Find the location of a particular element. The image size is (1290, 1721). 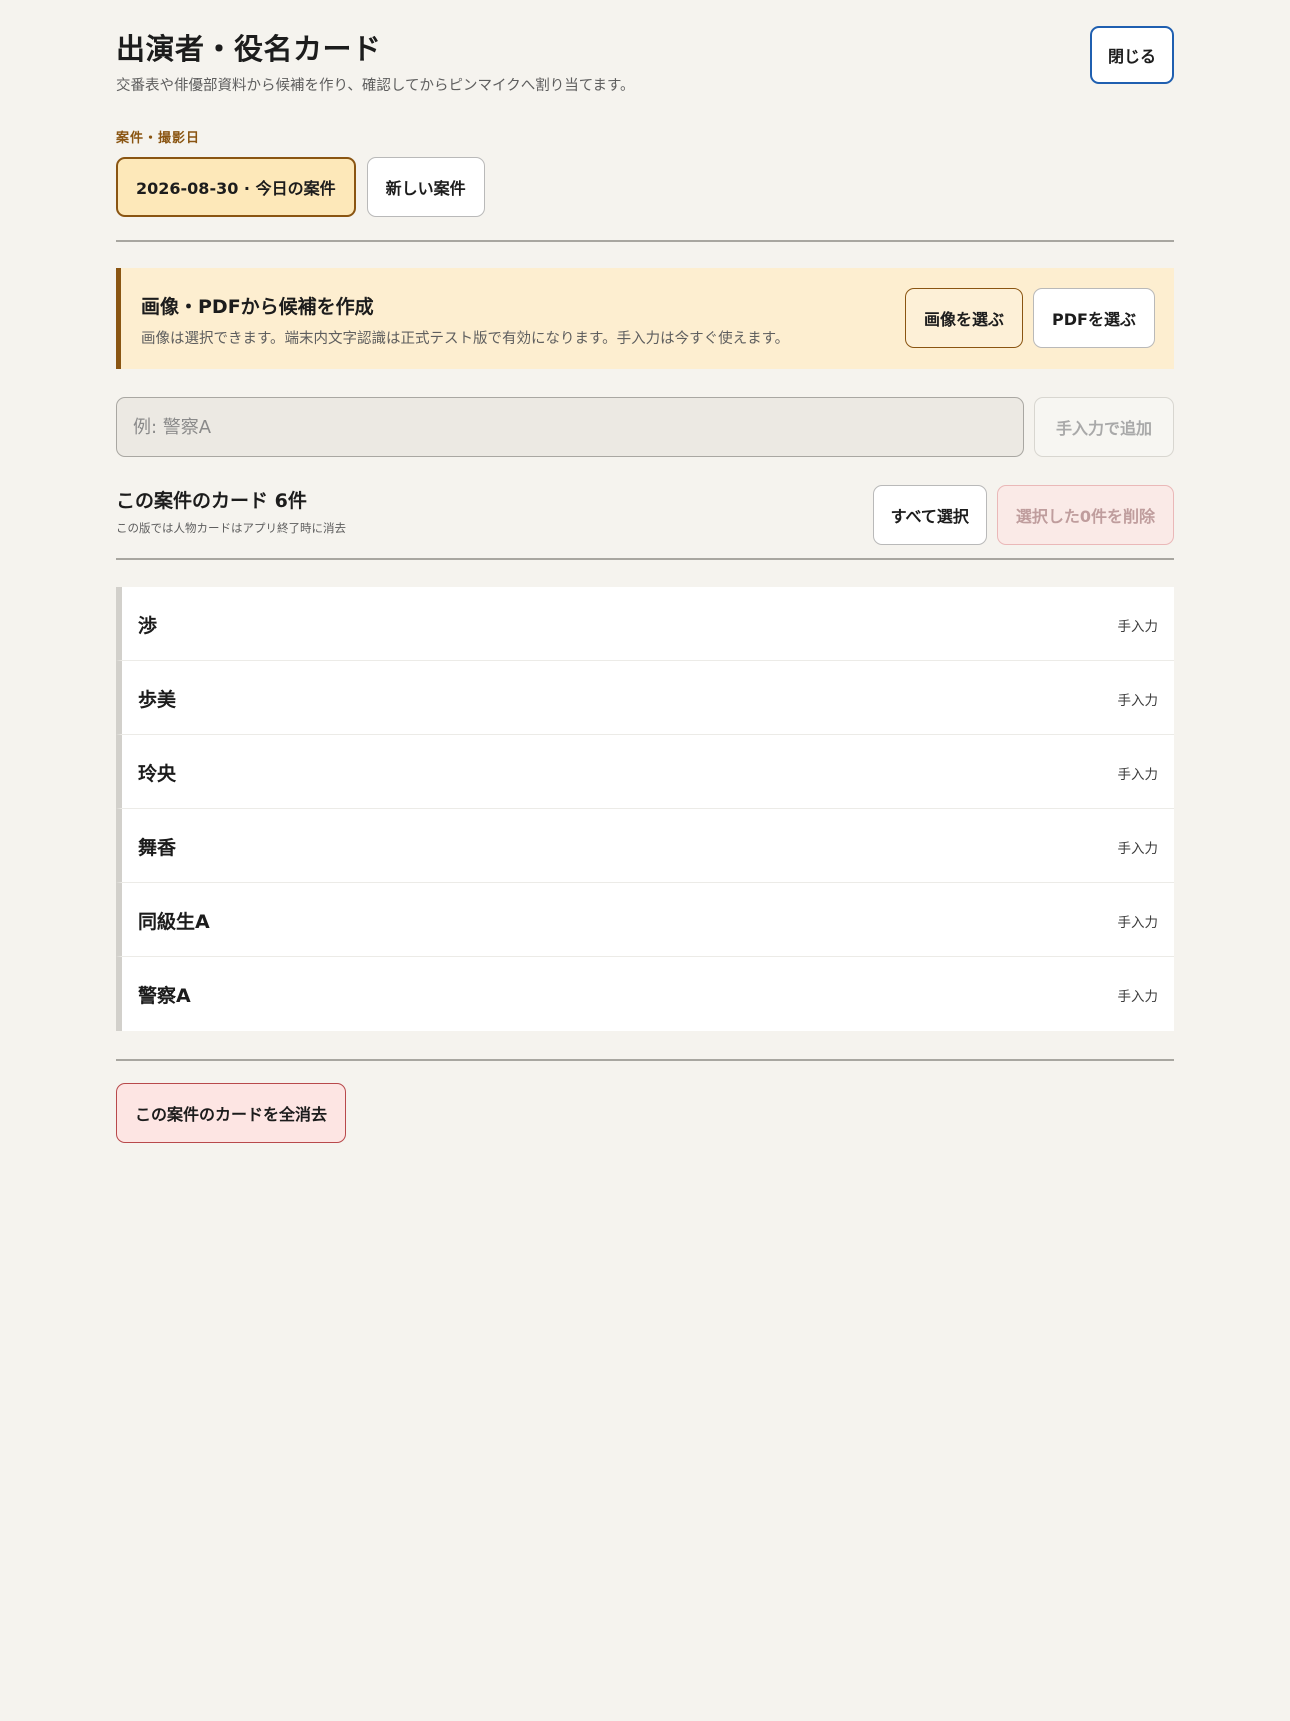

card-name: 警察A is located at coordinates (164, 996).